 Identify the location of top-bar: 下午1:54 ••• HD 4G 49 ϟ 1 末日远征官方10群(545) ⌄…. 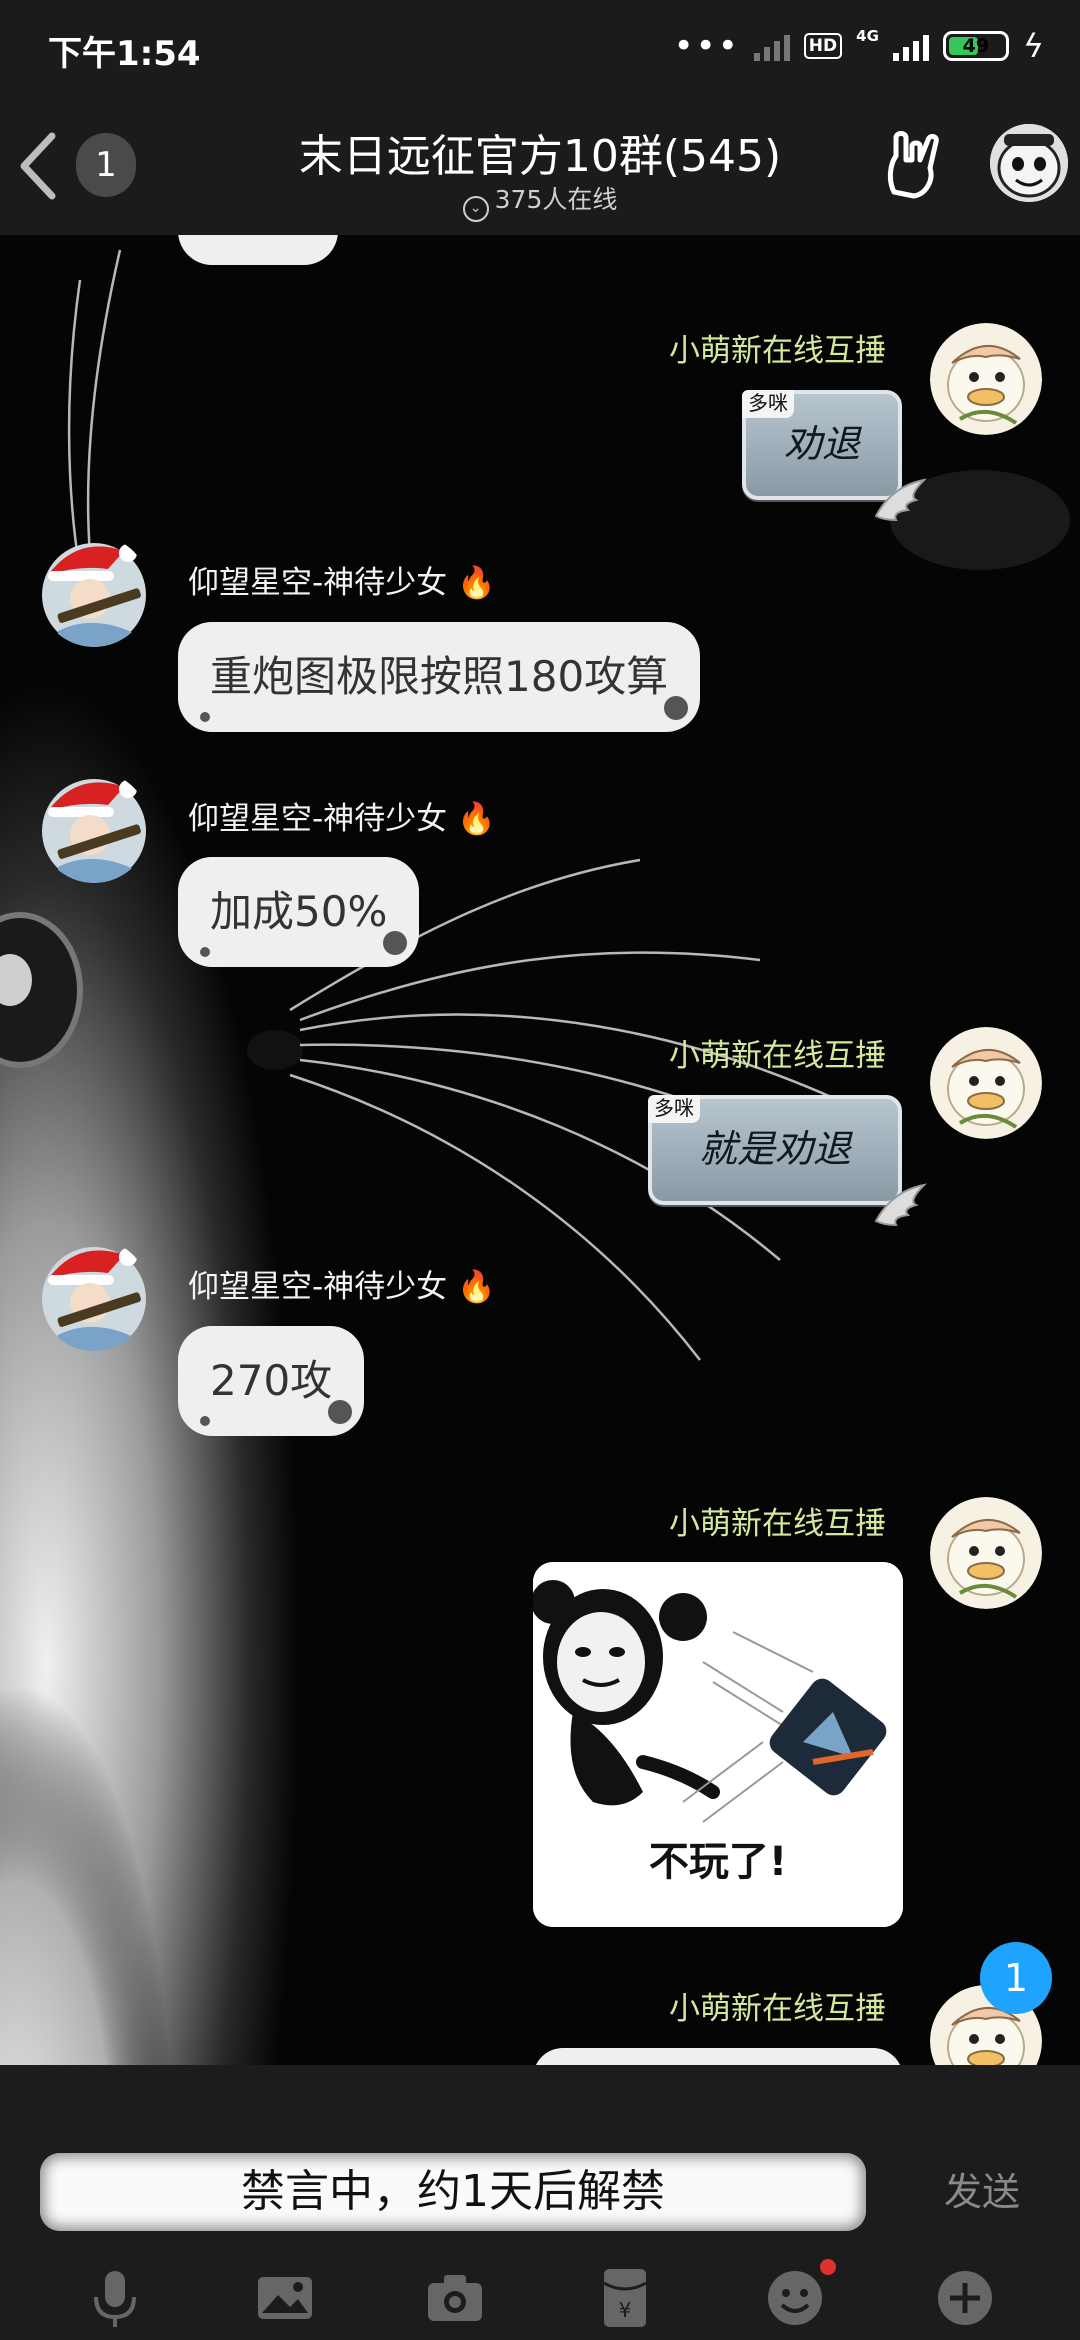
(540, 117).